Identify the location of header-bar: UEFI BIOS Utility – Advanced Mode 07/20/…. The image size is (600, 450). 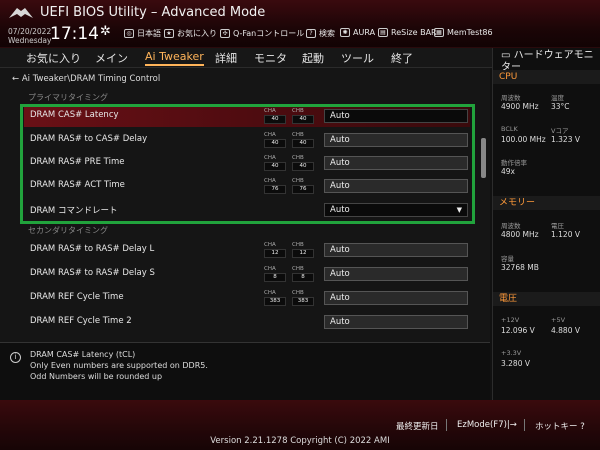
(300, 24).